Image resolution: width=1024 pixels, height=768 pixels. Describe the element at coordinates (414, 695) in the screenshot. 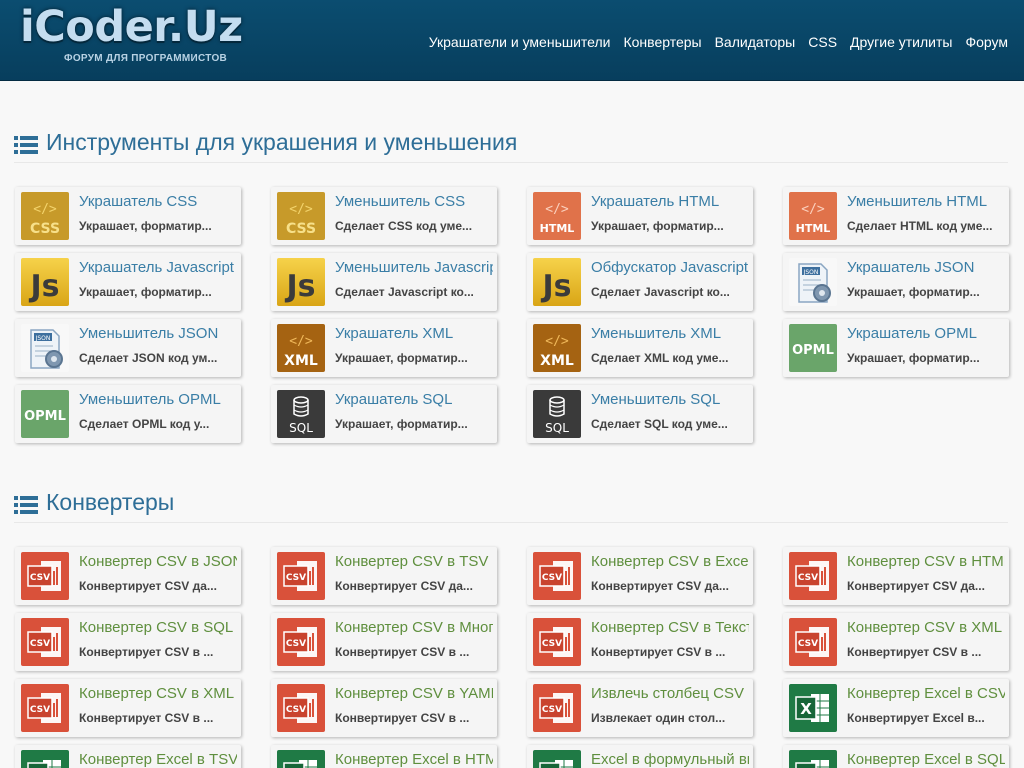

I see `tool-title: Конвертер CSV в YAML` at that location.